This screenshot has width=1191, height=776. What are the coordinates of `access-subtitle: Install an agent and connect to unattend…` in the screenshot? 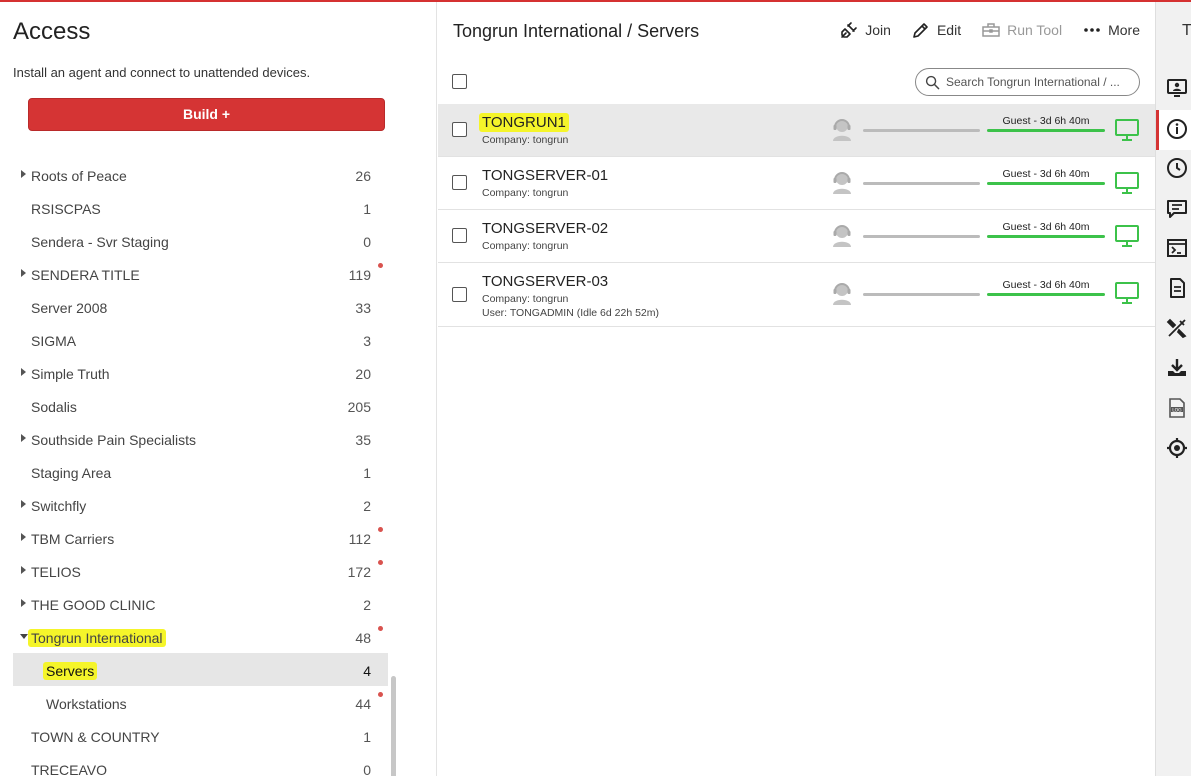 It's located at (162, 72).